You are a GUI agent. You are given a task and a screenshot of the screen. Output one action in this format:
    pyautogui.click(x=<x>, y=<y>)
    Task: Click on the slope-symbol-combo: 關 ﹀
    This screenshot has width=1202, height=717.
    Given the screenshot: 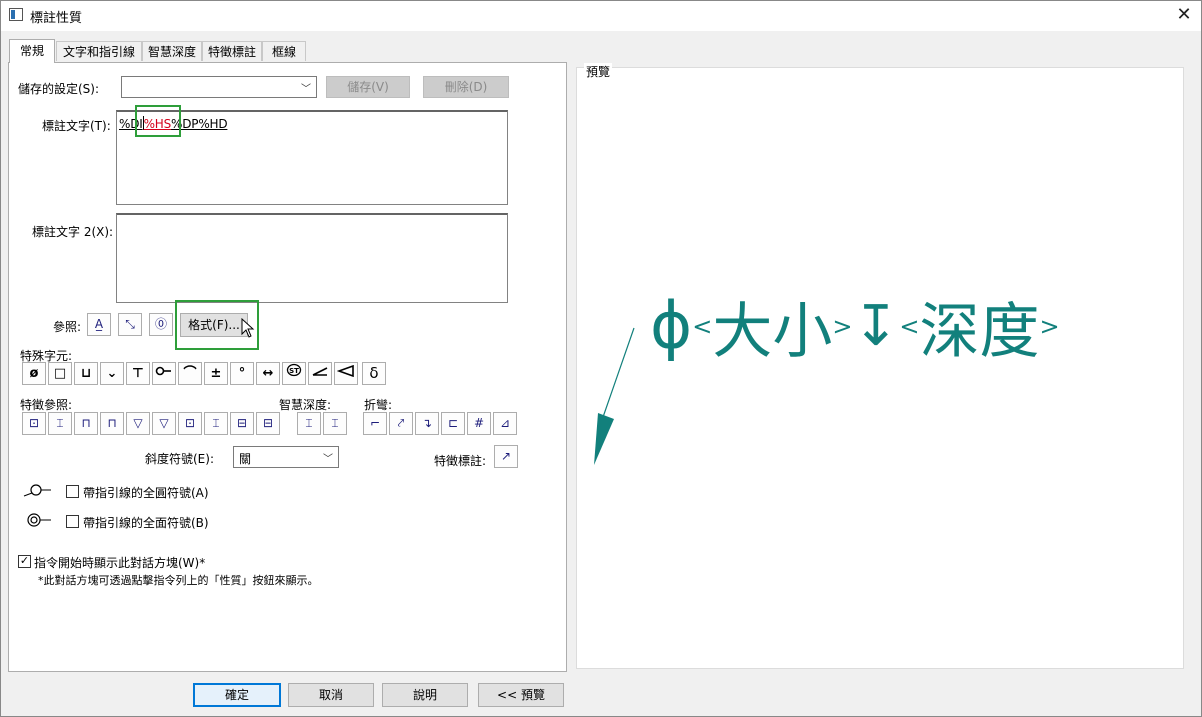 What is the action you would take?
    pyautogui.click(x=286, y=457)
    